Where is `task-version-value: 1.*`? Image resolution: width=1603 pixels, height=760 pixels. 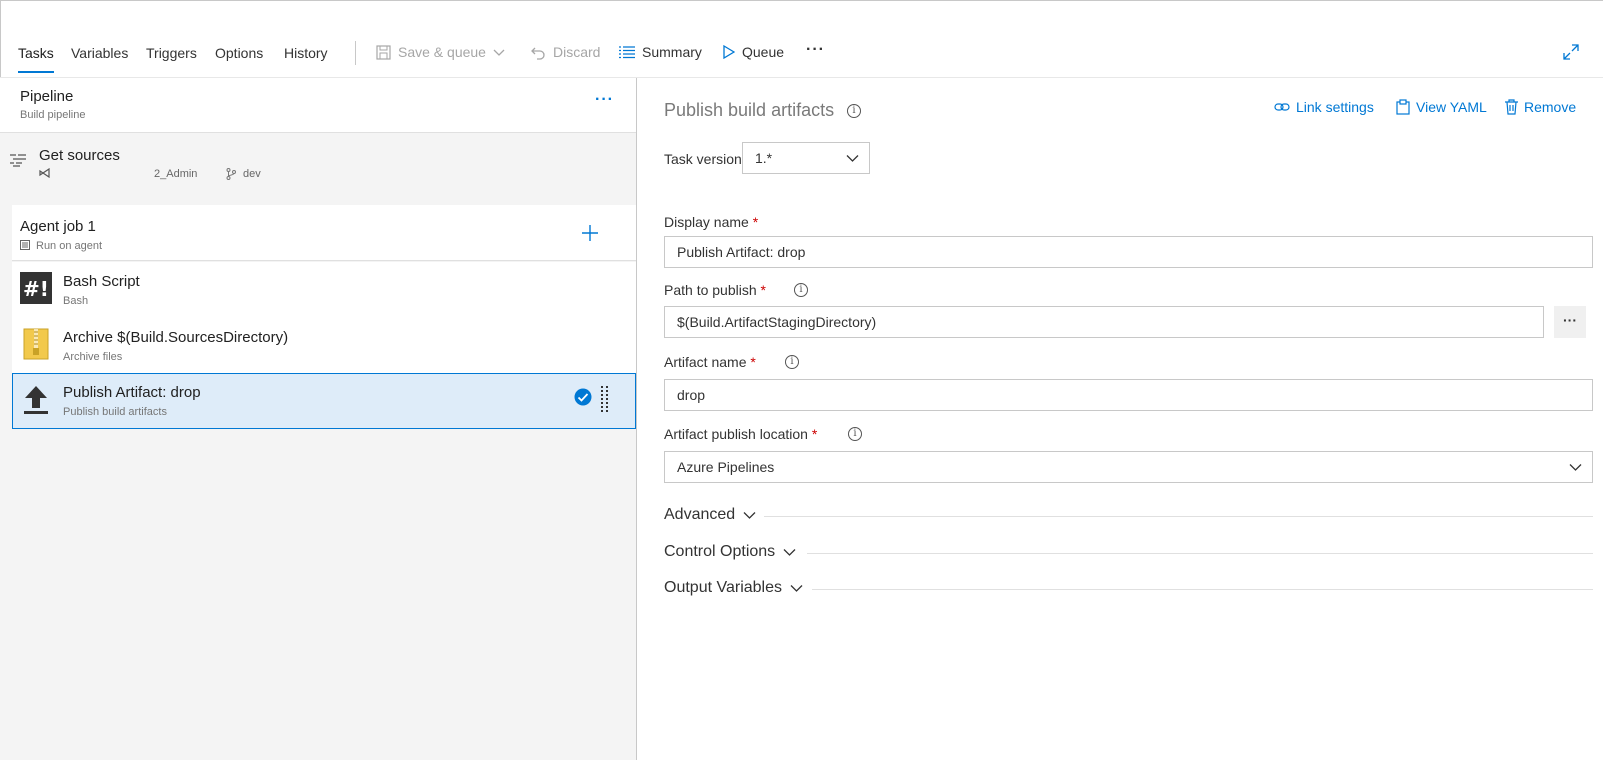
task-version-value: 1.* is located at coordinates (764, 158).